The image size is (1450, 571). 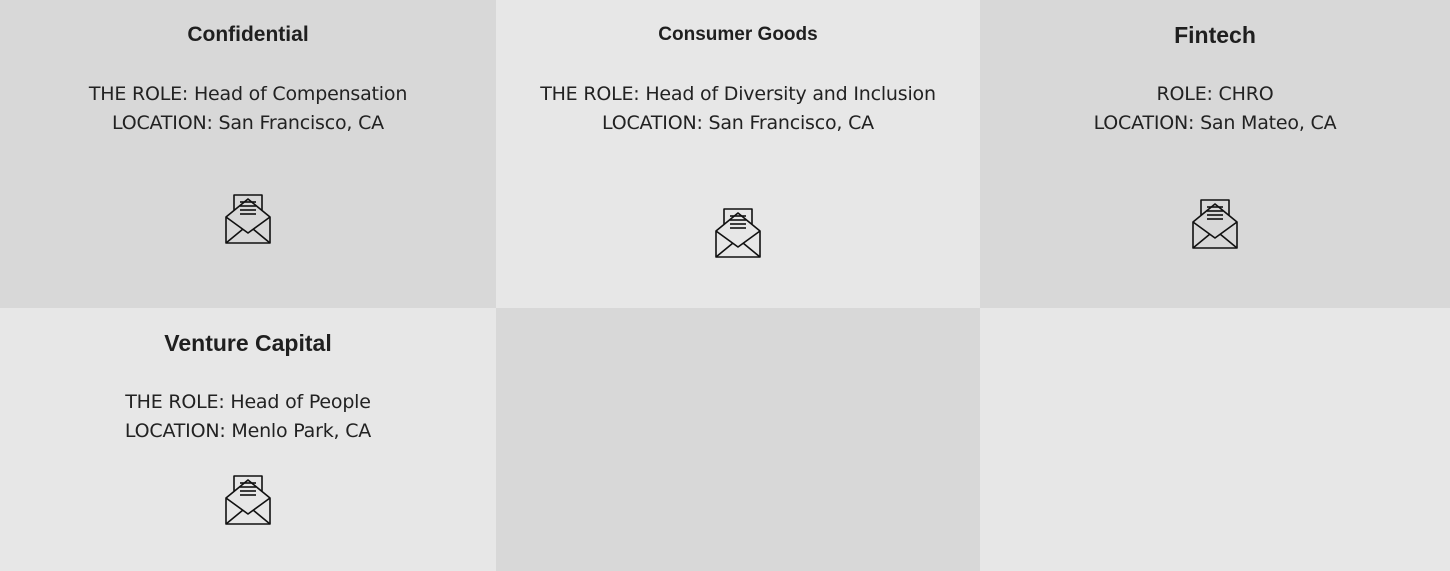 What do you see at coordinates (1215, 94) in the screenshot?
I see `job-card-role: ROLE: CHRO` at bounding box center [1215, 94].